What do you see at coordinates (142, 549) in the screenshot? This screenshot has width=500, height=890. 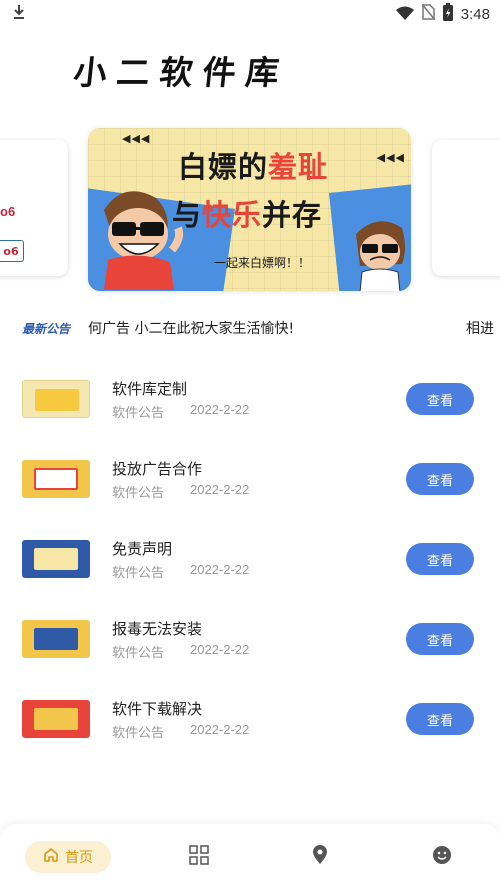 I see `announcement-title: 免责声明` at bounding box center [142, 549].